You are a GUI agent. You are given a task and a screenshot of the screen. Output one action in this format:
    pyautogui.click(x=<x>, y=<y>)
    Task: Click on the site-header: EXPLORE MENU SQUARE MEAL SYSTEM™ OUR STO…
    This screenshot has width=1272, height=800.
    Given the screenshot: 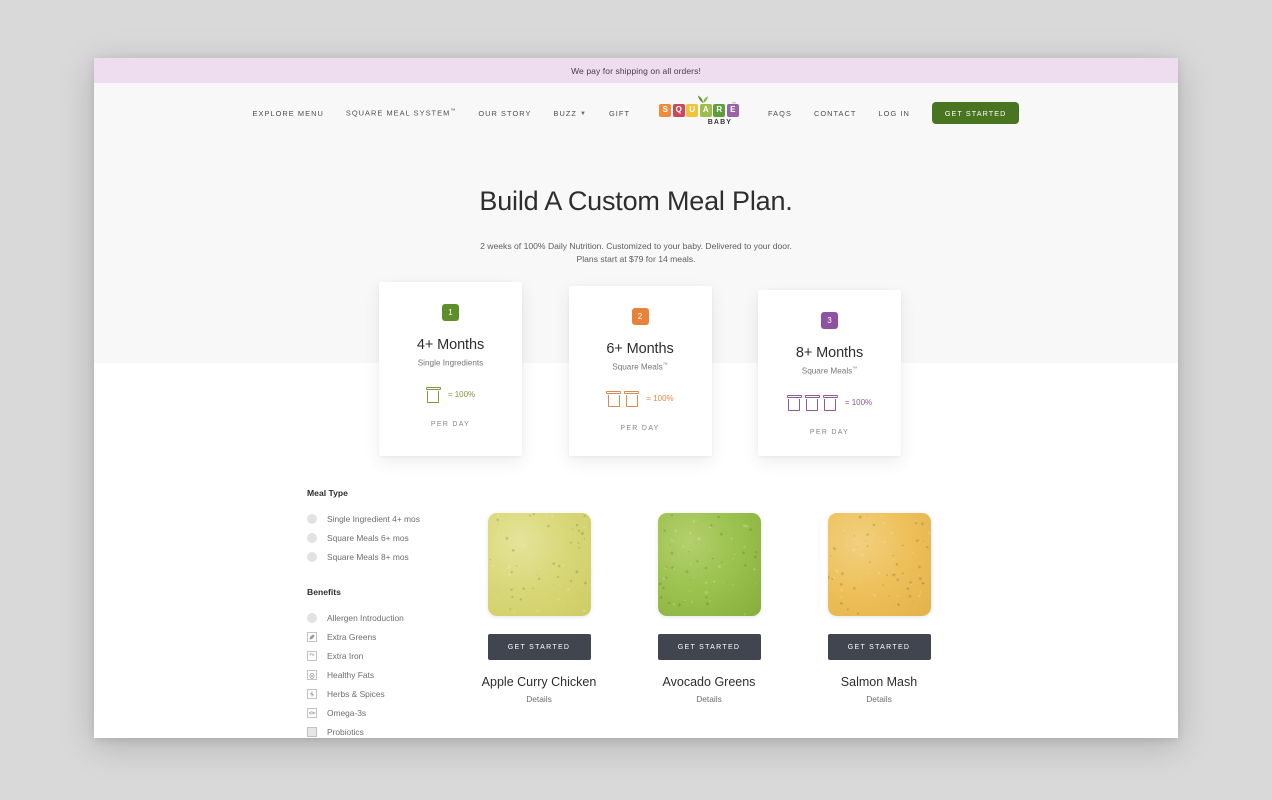 What is the action you would take?
    pyautogui.click(x=636, y=113)
    